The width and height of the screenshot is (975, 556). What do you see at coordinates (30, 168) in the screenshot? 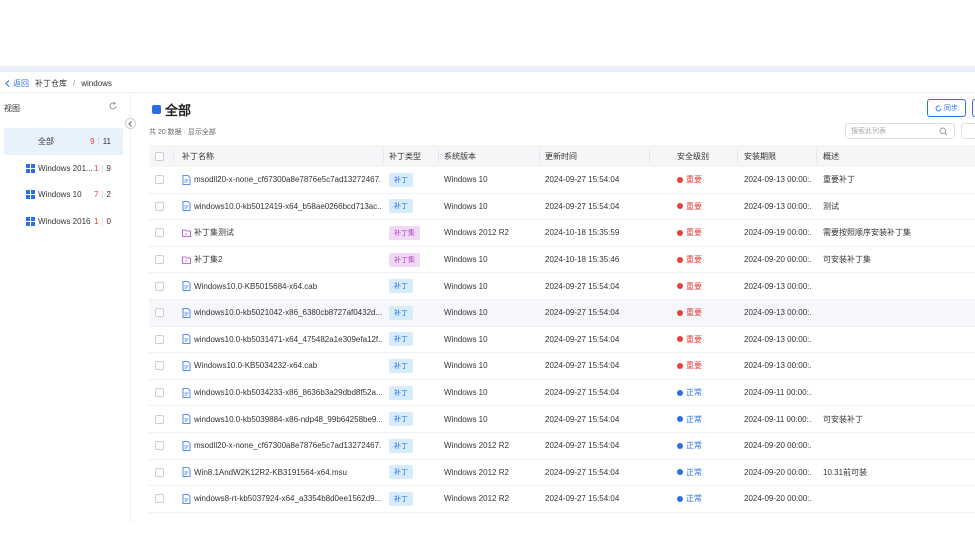
I see `windows-icon` at bounding box center [30, 168].